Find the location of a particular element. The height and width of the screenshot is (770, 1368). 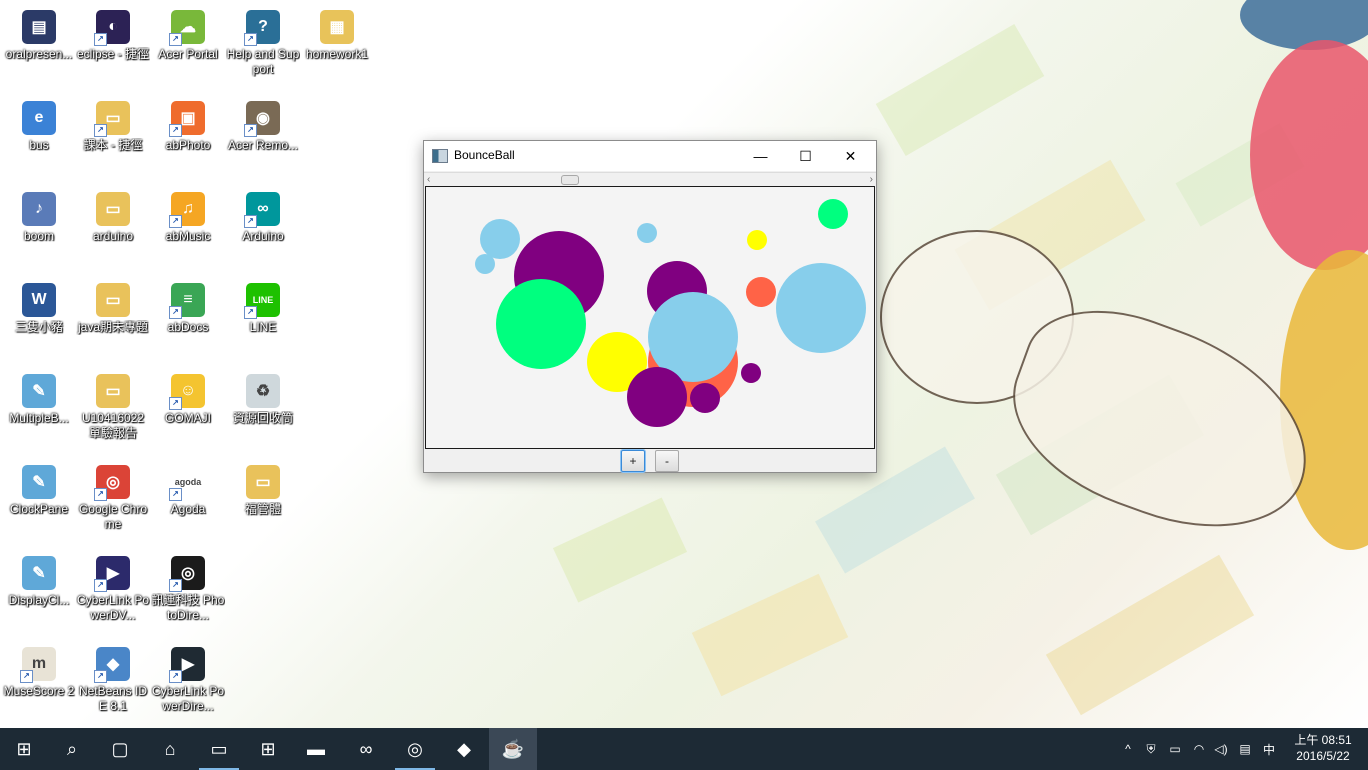

desktop-icon: ◎ ↗ Google Chrome is located at coordinates (113, 502).